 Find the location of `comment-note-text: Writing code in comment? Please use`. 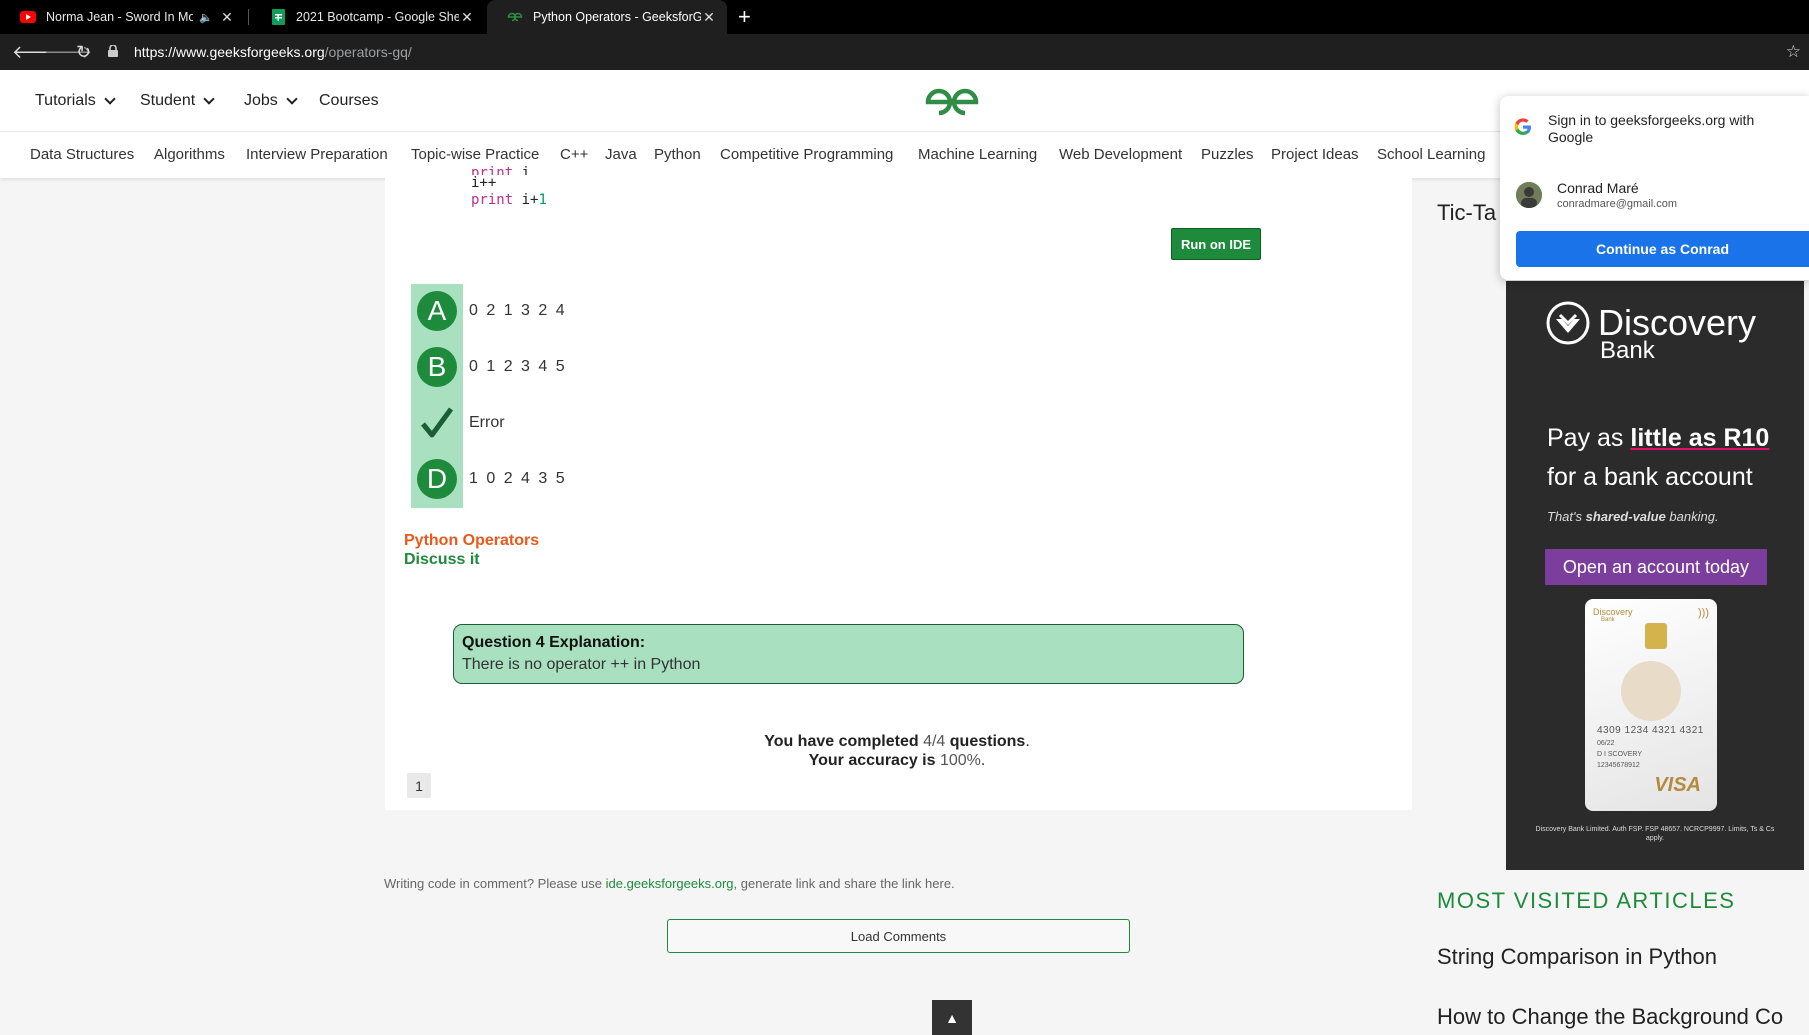

comment-note-text: Writing code in comment? Please use is located at coordinates (493, 883).